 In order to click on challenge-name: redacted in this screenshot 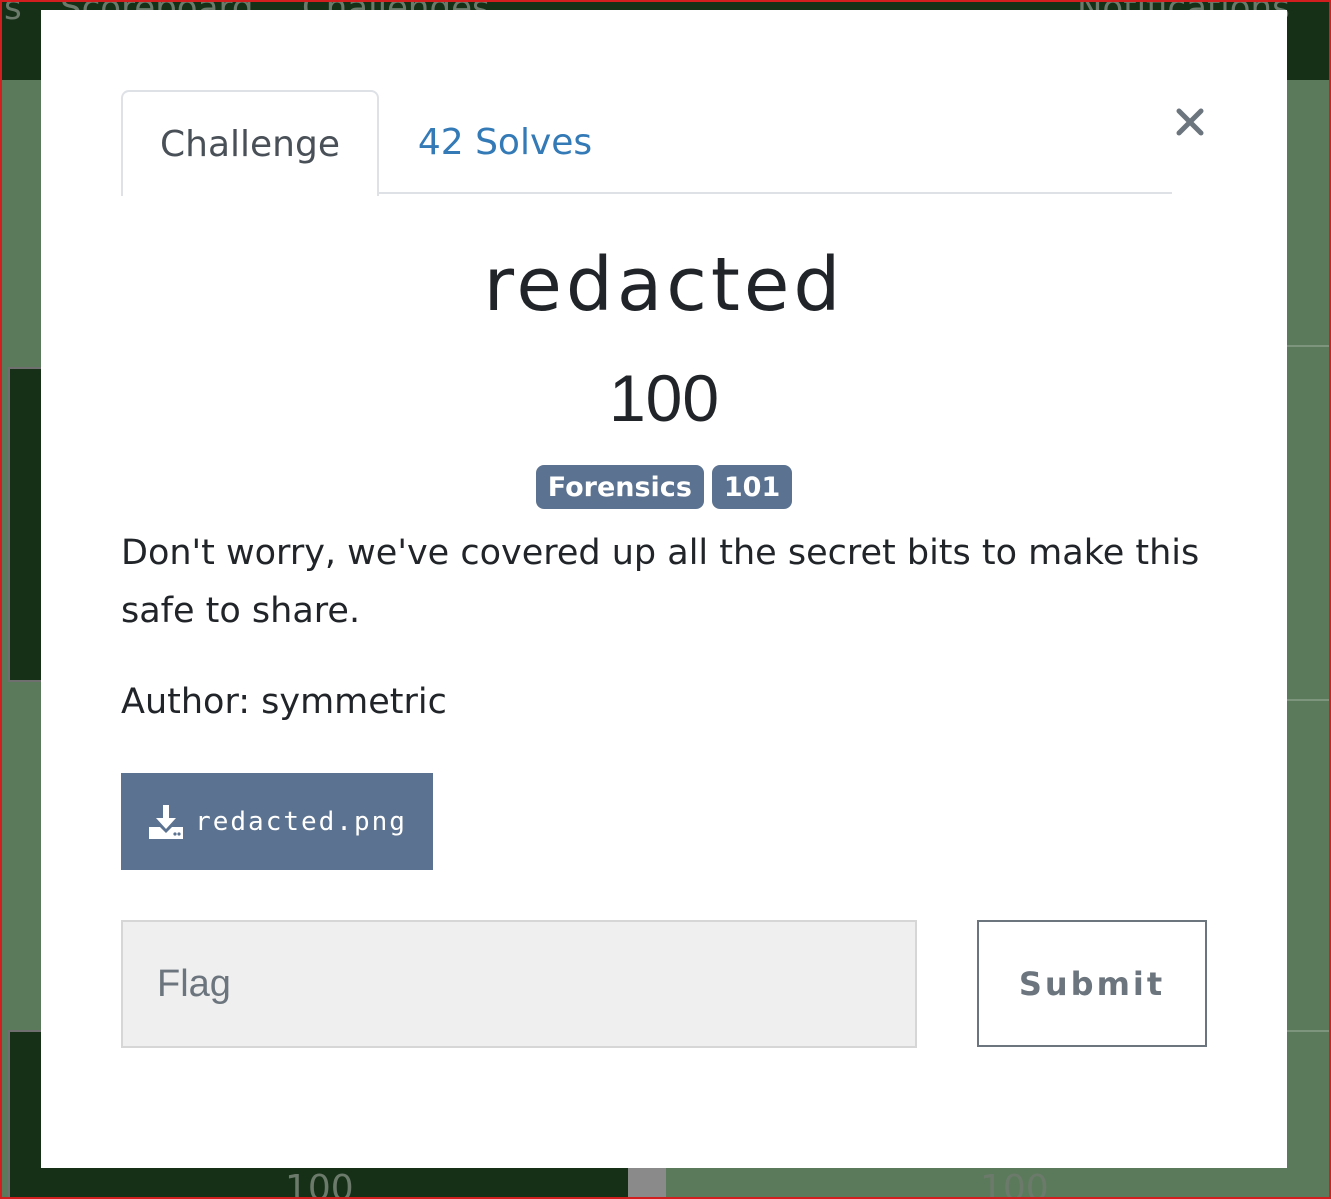, I will do `click(664, 285)`.